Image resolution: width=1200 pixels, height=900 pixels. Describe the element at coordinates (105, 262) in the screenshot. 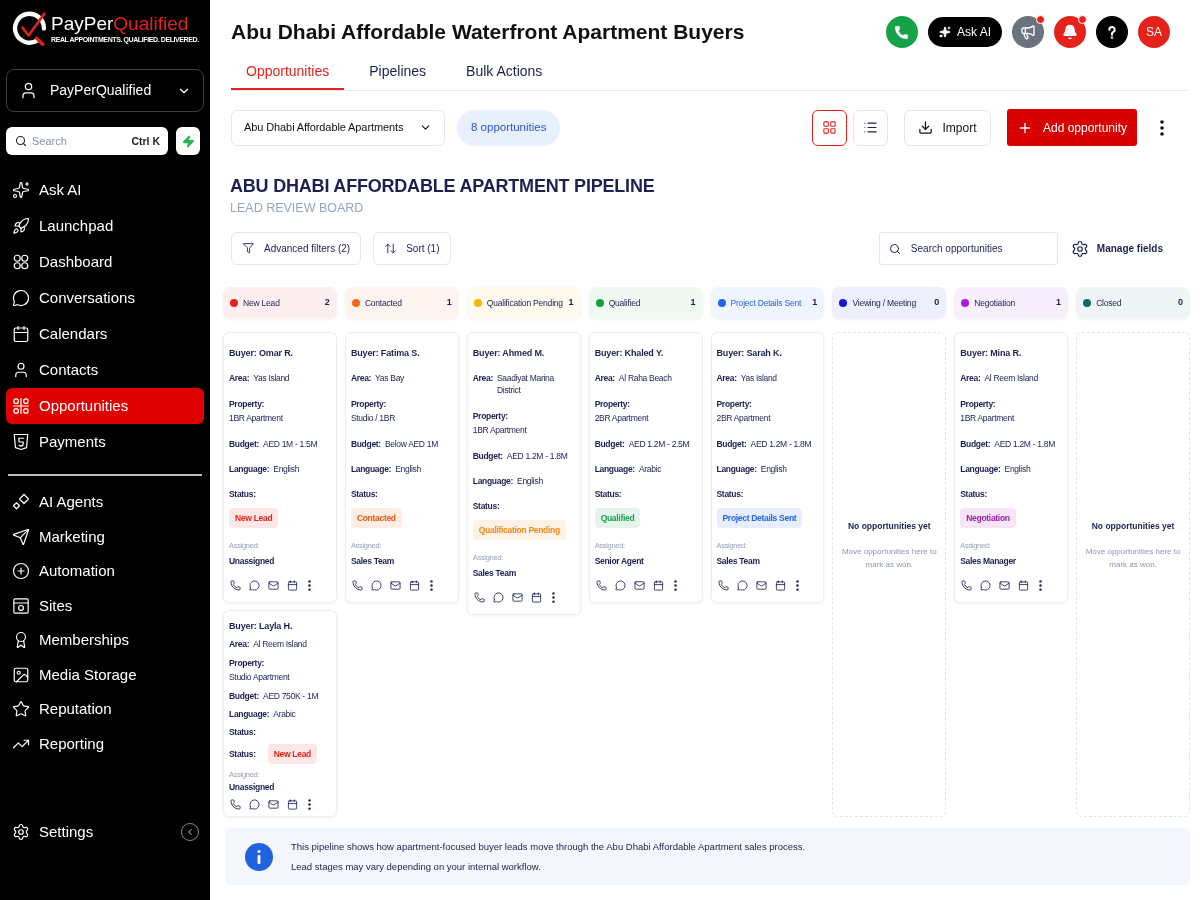

I see `nav-item: Dashboard` at that location.